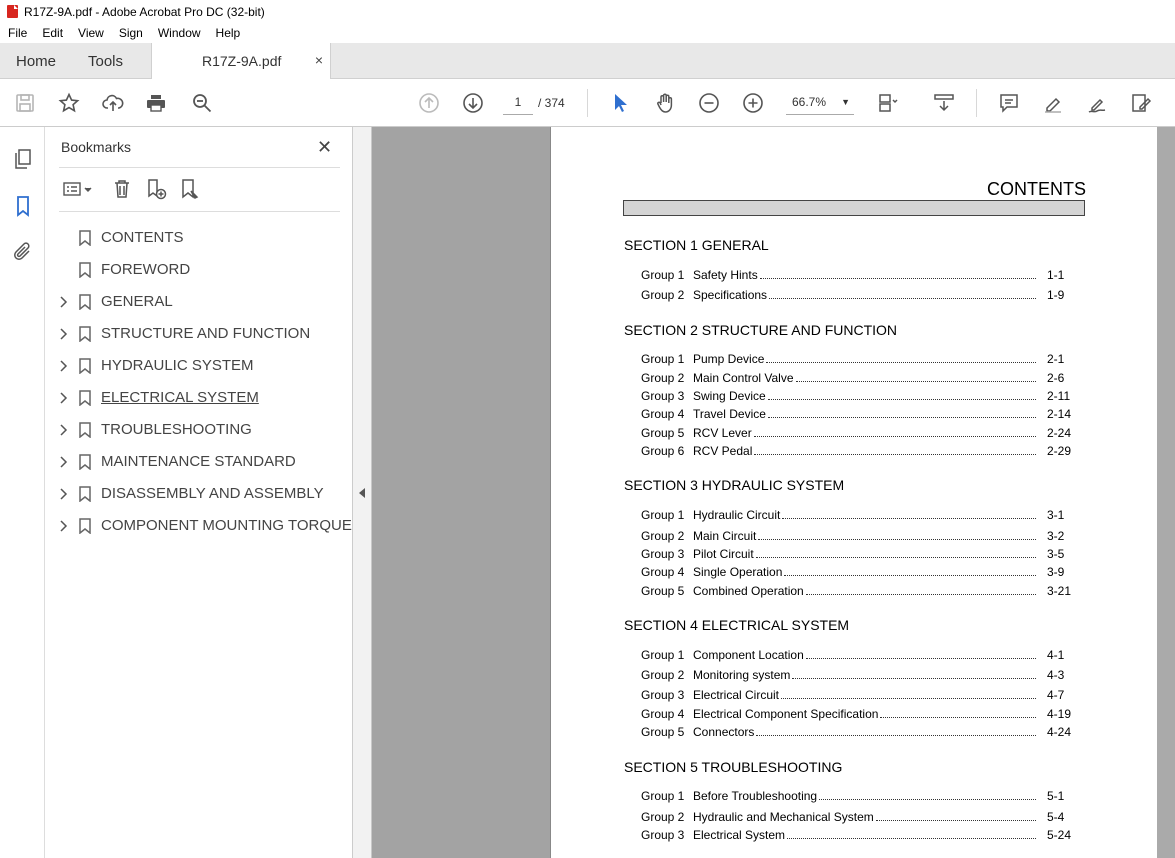 Image resolution: width=1175 pixels, height=858 pixels. What do you see at coordinates (202, 103) in the screenshot?
I see `find-zoom-icon` at bounding box center [202, 103].